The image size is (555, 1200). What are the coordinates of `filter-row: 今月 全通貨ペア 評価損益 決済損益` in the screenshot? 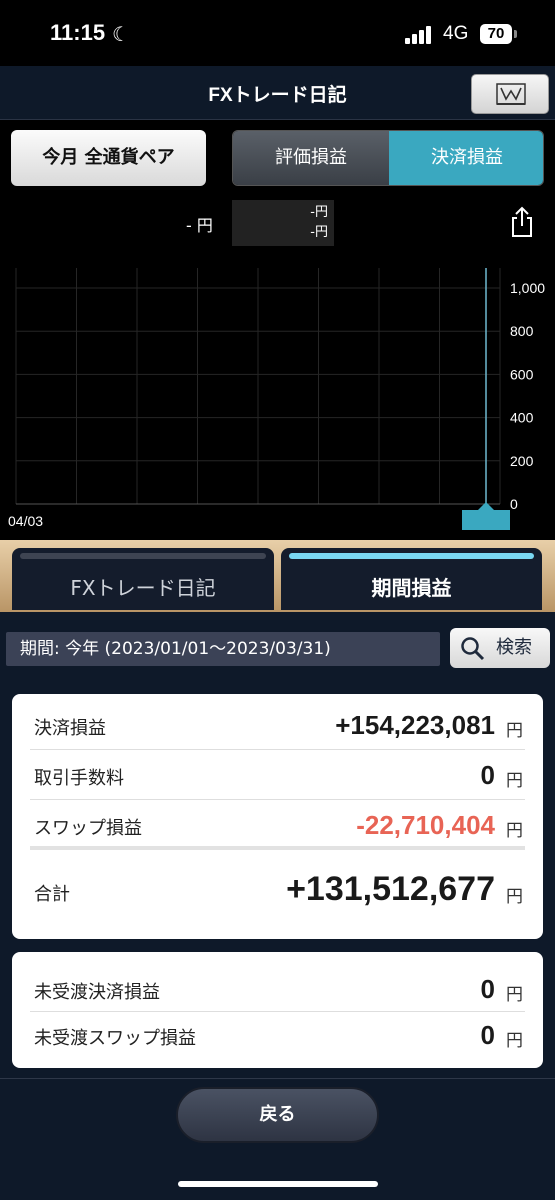 It's located at (277, 158).